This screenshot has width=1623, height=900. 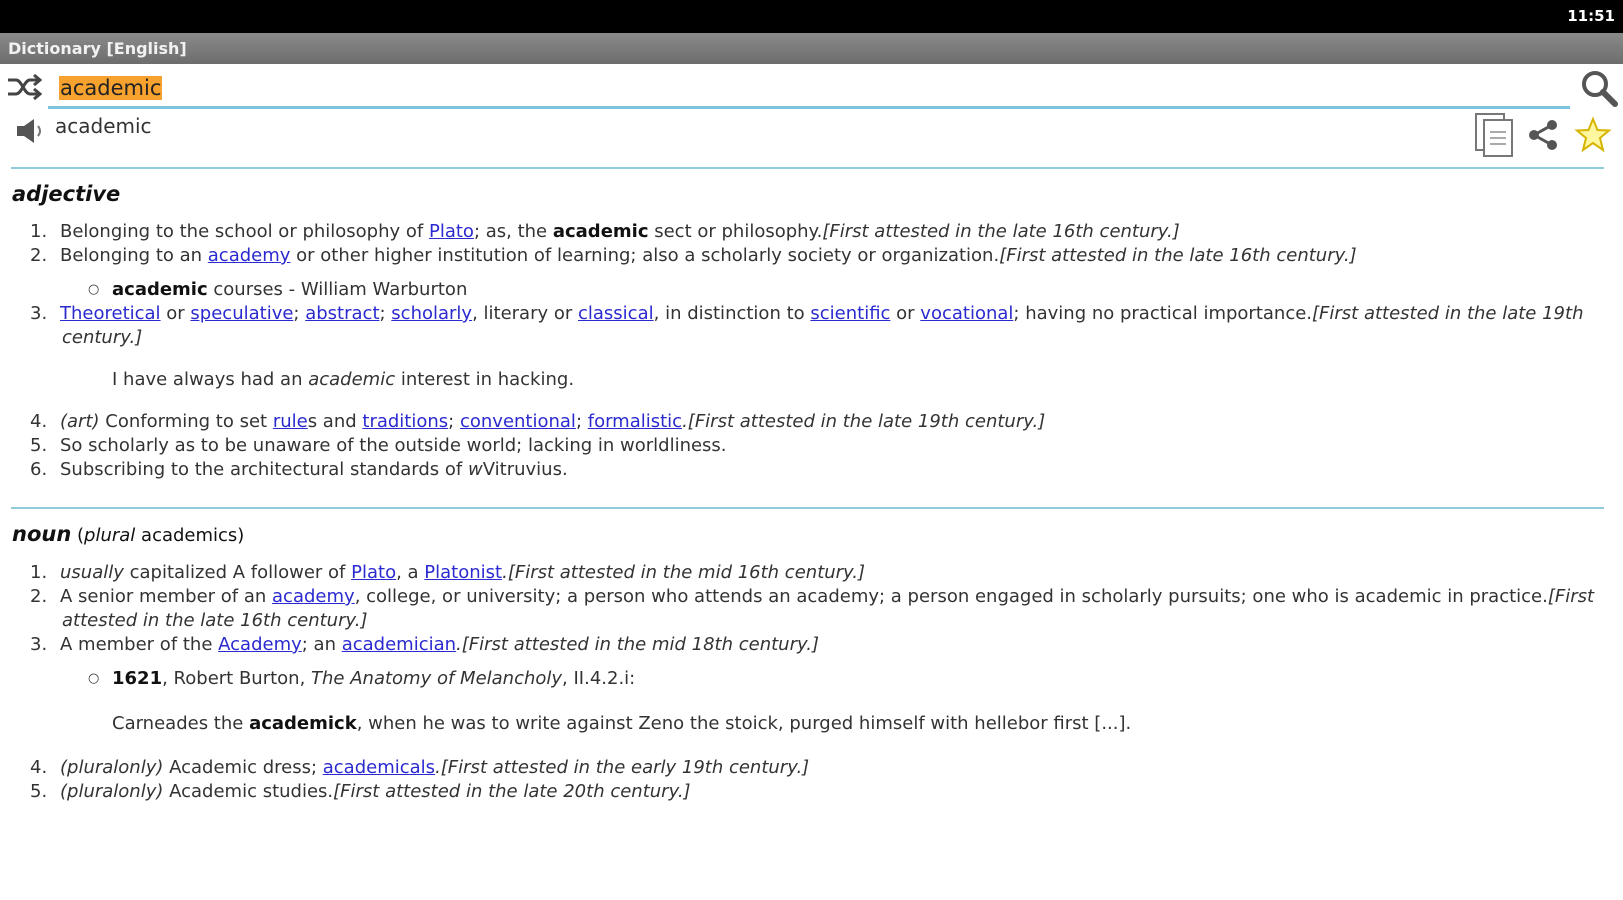 What do you see at coordinates (809, 88) in the screenshot?
I see `search-input: academic` at bounding box center [809, 88].